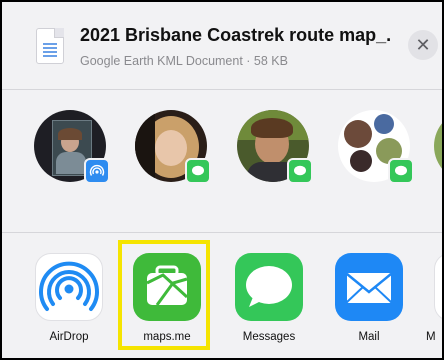 This screenshot has width=444, height=360. I want to click on app-label: Mail, so click(369, 337).